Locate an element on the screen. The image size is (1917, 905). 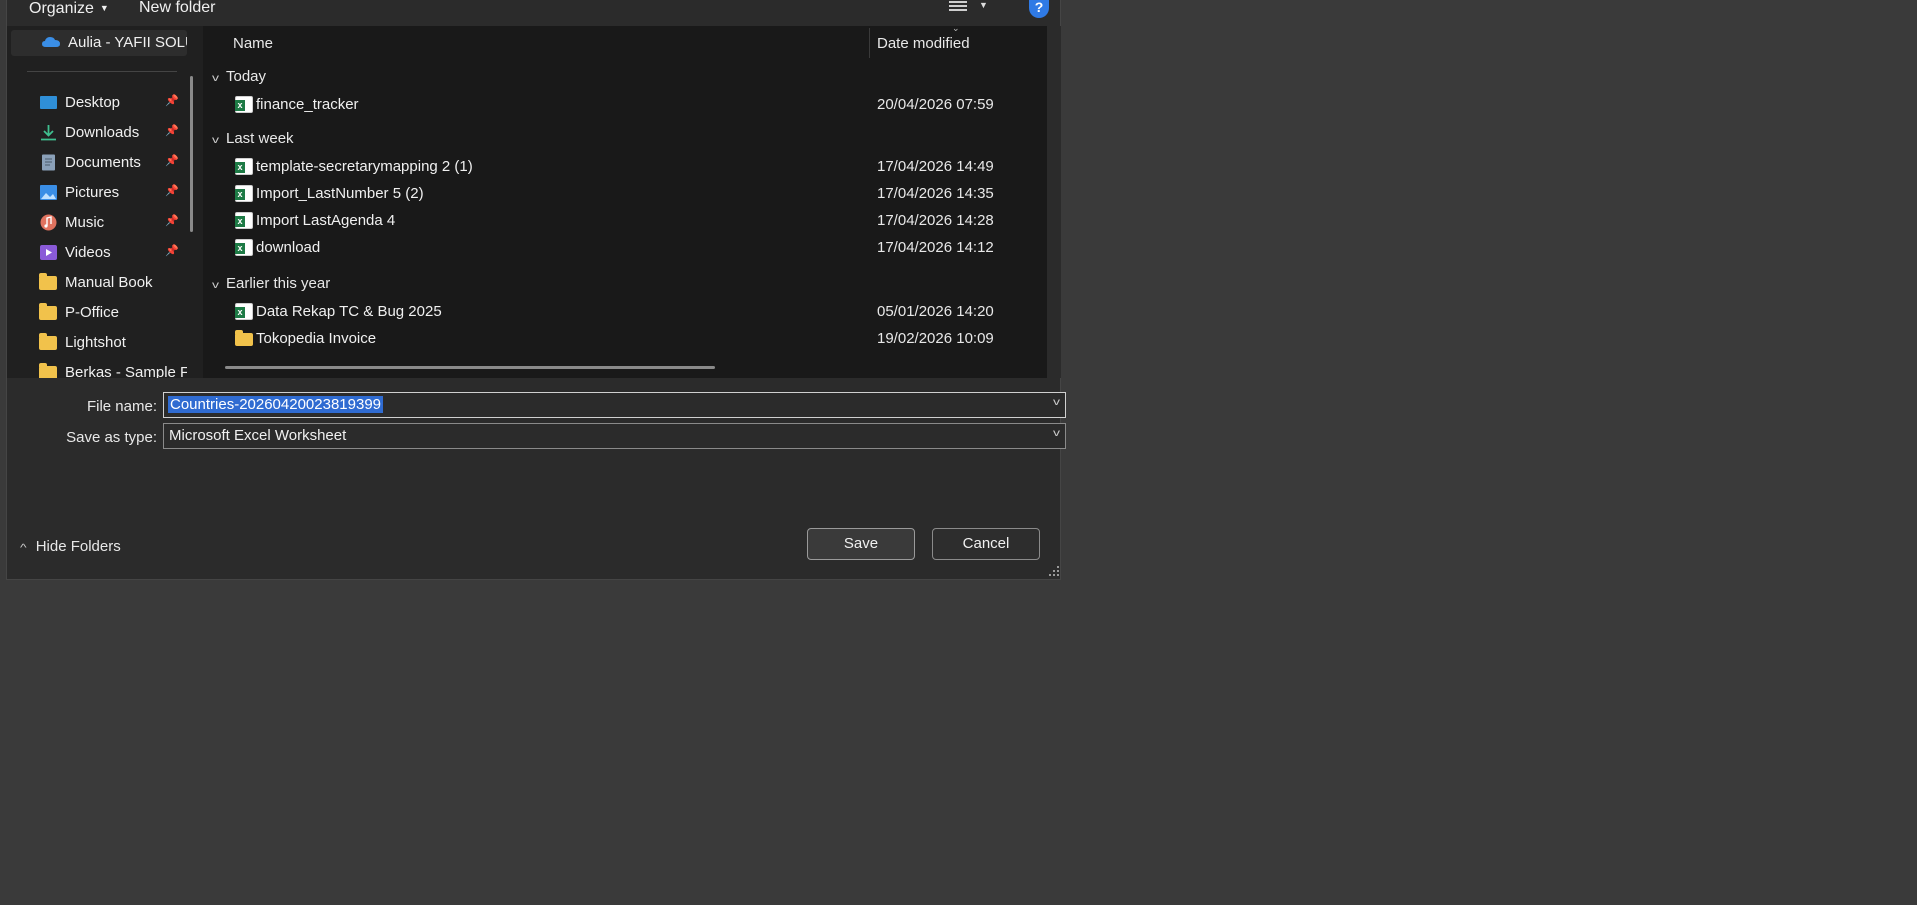
column-divider is located at coordinates (869, 43).